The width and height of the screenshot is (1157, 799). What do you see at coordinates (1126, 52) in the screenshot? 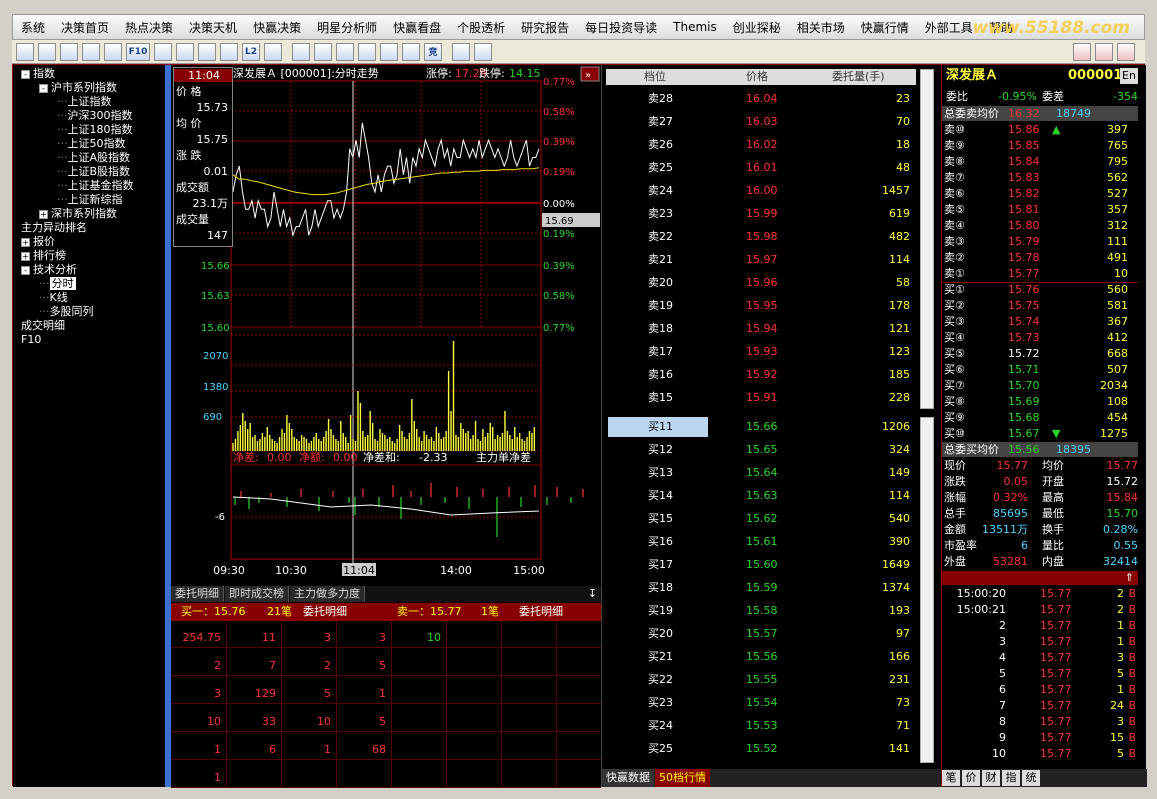
I see `download-icon` at bounding box center [1126, 52].